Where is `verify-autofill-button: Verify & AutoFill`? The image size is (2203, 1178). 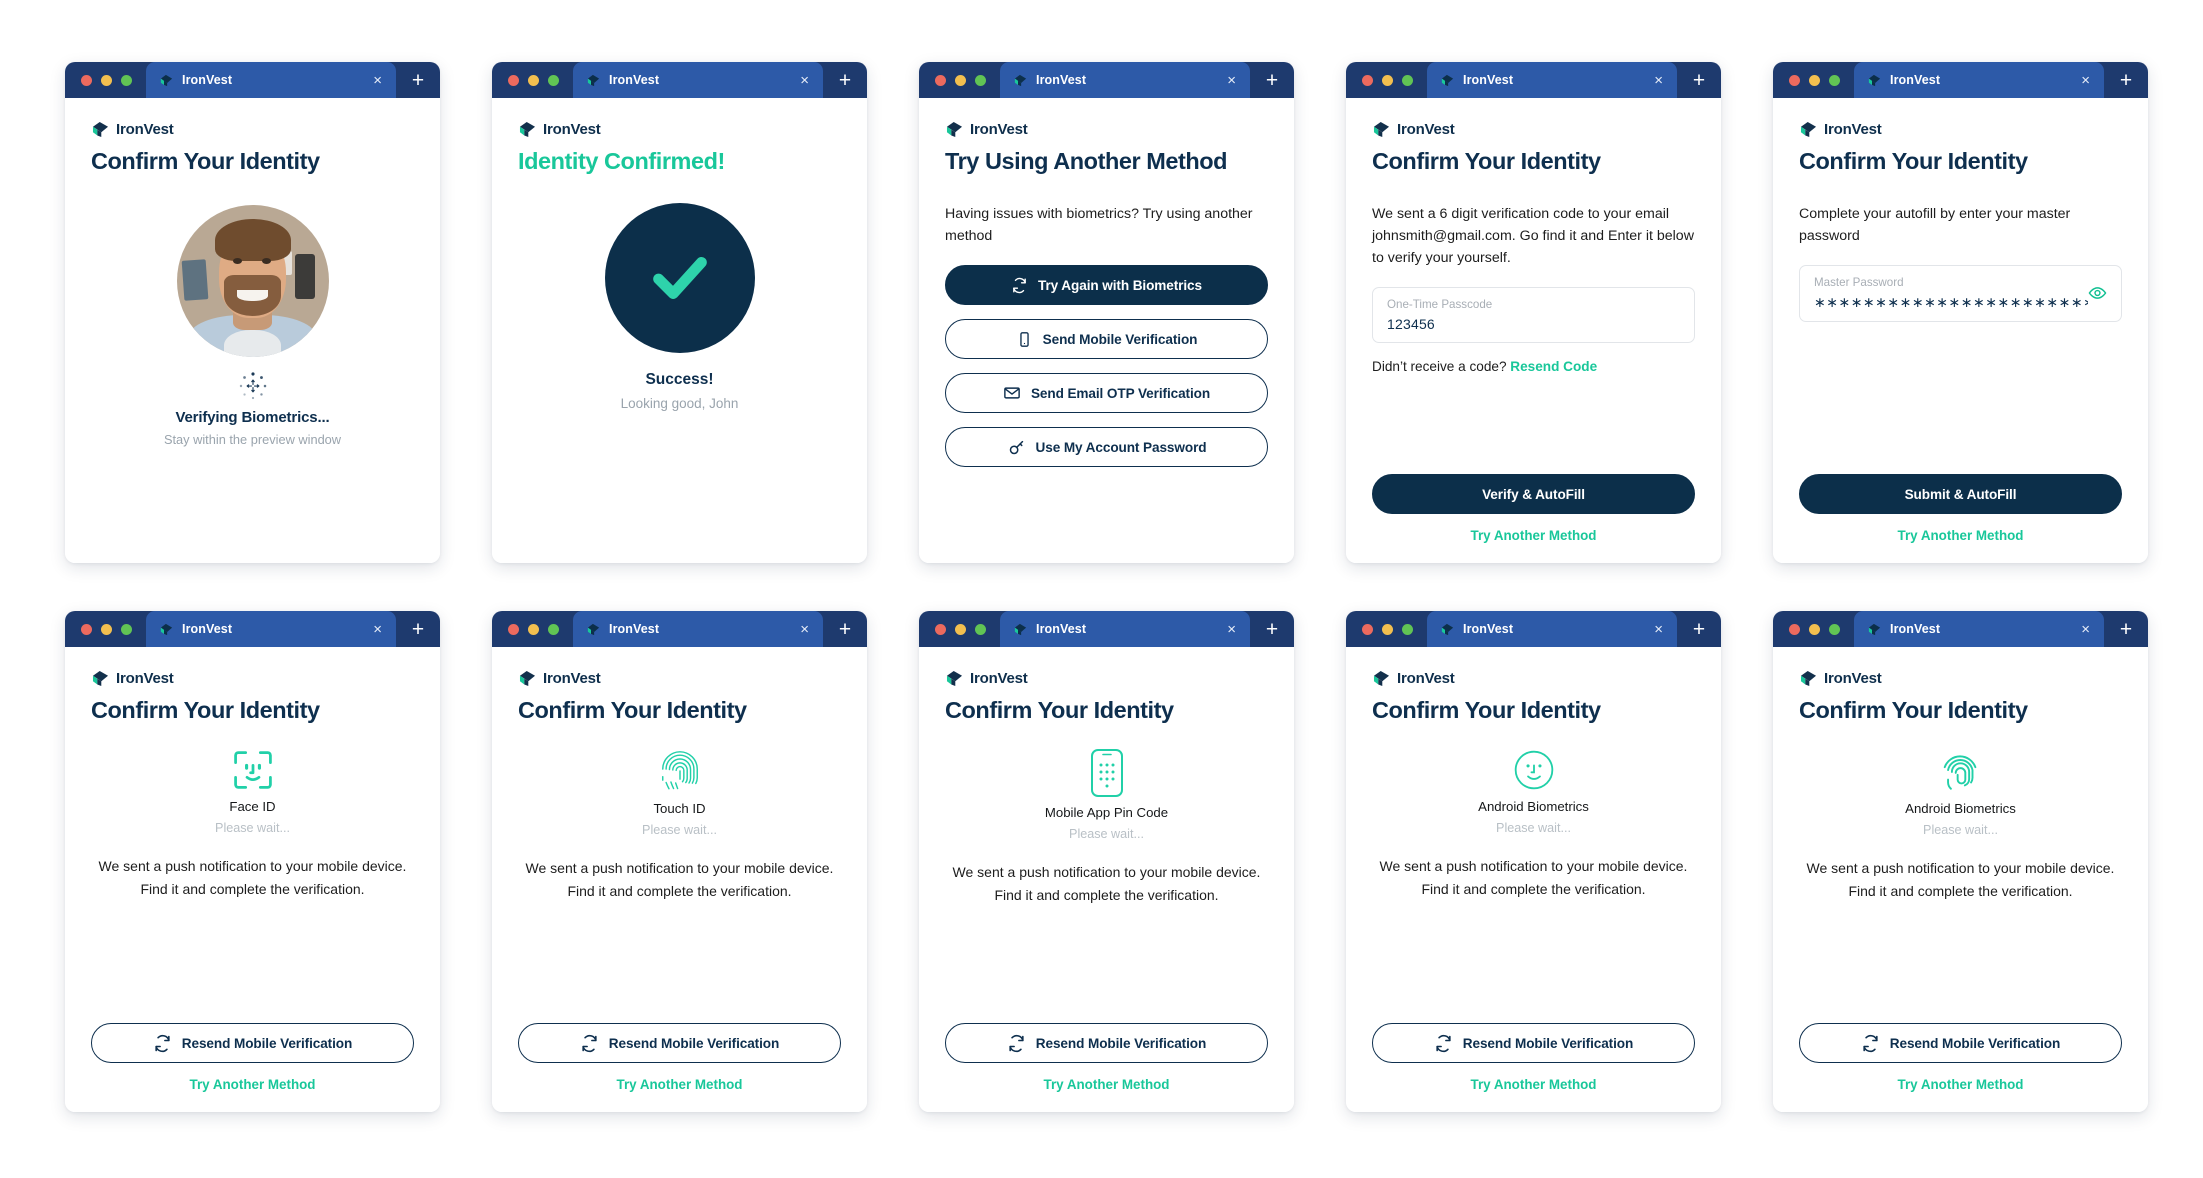 verify-autofill-button: Verify & AutoFill is located at coordinates (1533, 494).